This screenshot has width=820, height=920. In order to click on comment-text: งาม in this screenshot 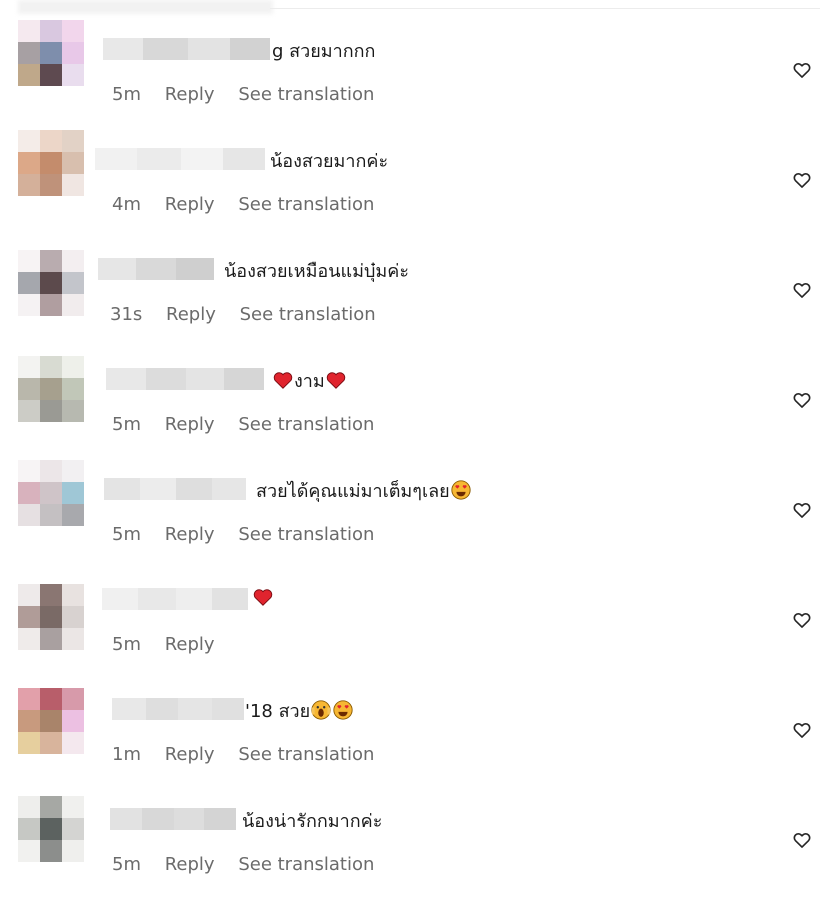, I will do `click(309, 380)`.